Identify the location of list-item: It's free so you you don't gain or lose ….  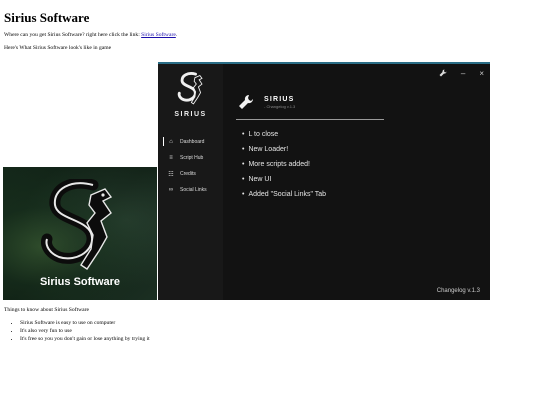
(85, 339).